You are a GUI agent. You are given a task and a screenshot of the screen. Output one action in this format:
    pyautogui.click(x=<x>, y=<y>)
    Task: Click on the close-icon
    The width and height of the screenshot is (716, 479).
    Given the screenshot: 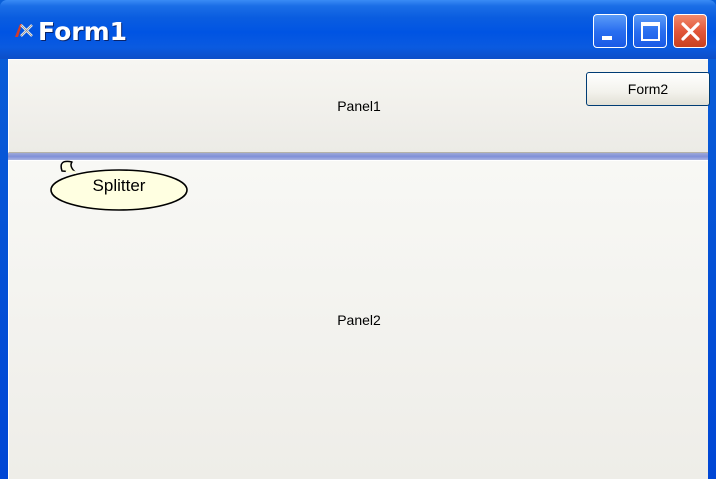 What is the action you would take?
    pyautogui.click(x=690, y=31)
    